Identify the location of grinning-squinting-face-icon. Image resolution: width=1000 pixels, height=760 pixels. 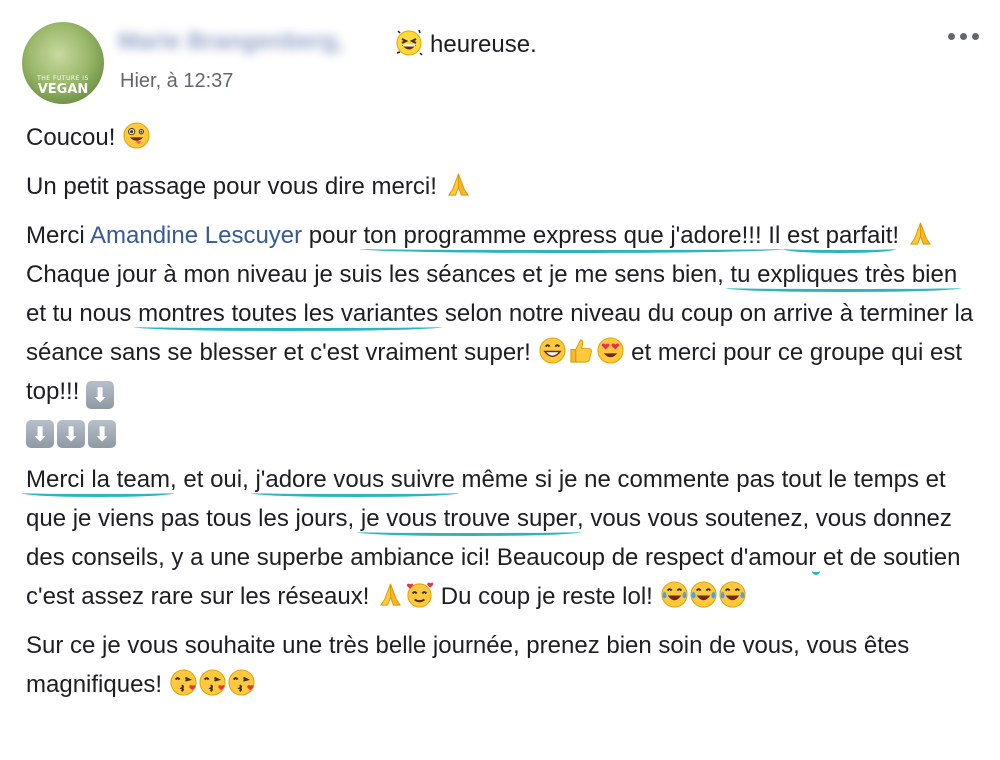
(409, 42).